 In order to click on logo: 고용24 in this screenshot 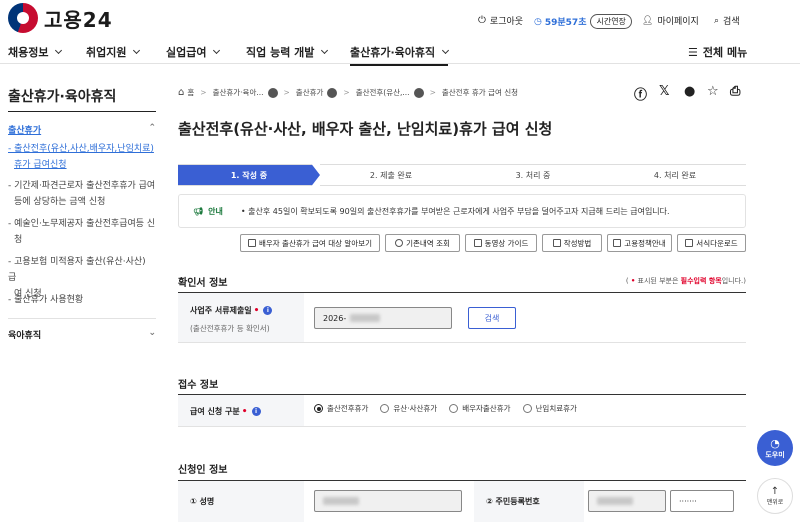, I will do `click(60, 18)`.